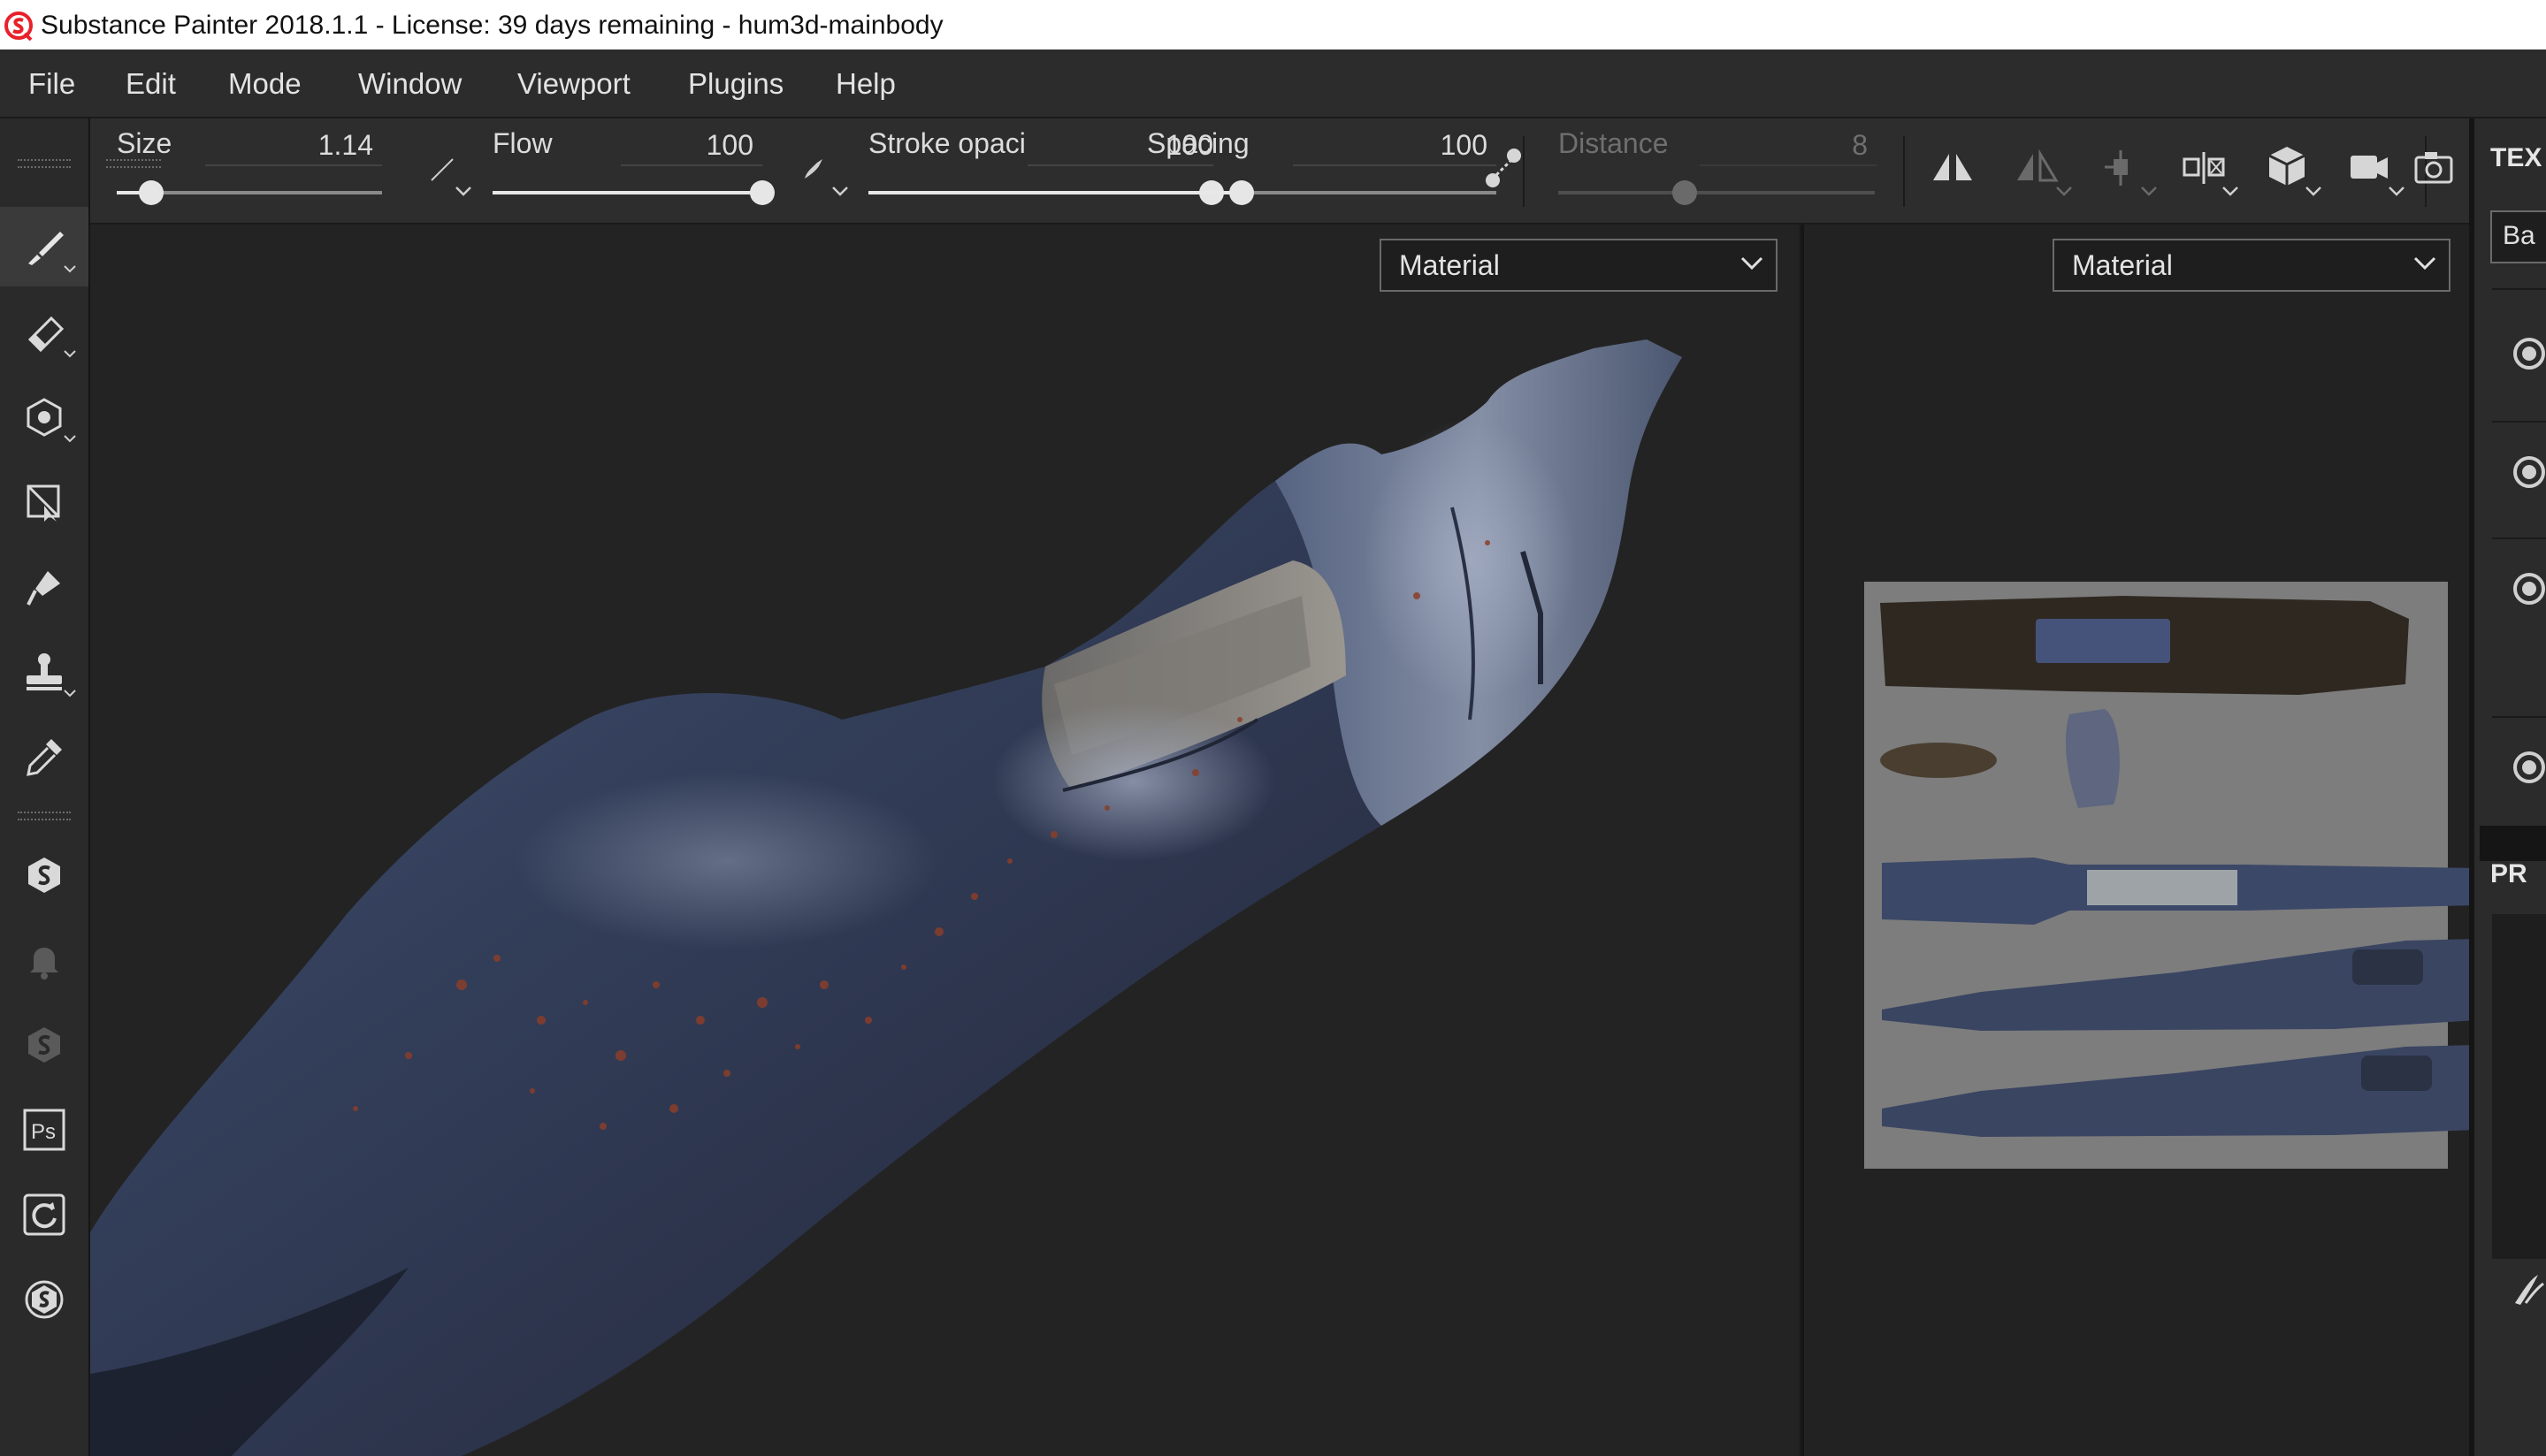  I want to click on menu-plugins: Plugins, so click(736, 84).